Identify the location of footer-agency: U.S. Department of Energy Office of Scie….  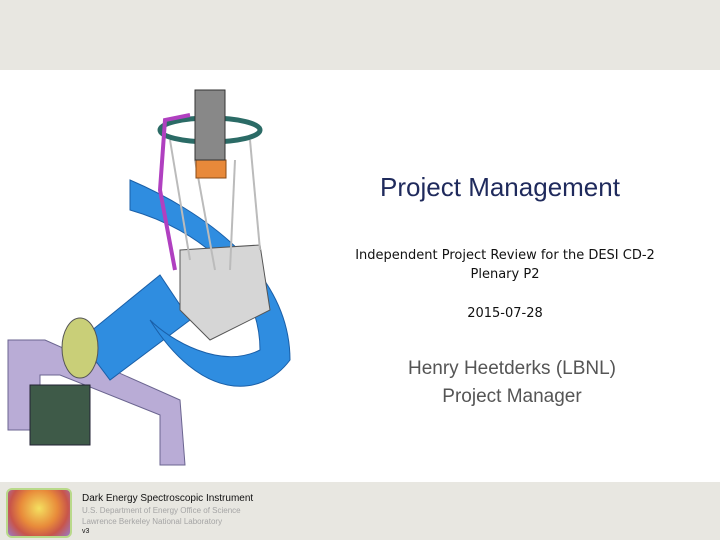
(161, 510).